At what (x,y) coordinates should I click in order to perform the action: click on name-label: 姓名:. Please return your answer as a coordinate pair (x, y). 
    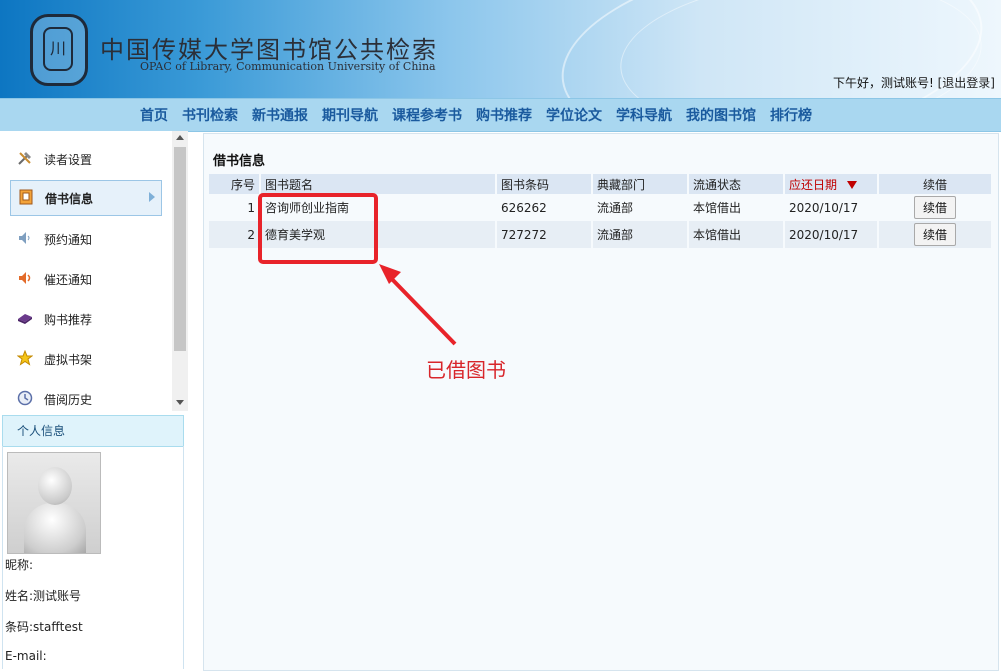
    Looking at the image, I should click on (19, 596).